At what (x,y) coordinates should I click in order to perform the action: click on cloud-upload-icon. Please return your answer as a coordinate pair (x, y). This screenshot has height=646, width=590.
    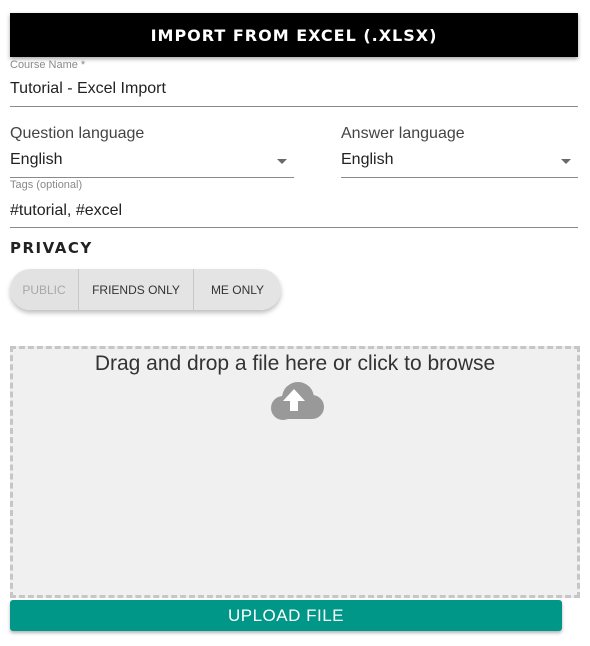
    Looking at the image, I should click on (297, 401).